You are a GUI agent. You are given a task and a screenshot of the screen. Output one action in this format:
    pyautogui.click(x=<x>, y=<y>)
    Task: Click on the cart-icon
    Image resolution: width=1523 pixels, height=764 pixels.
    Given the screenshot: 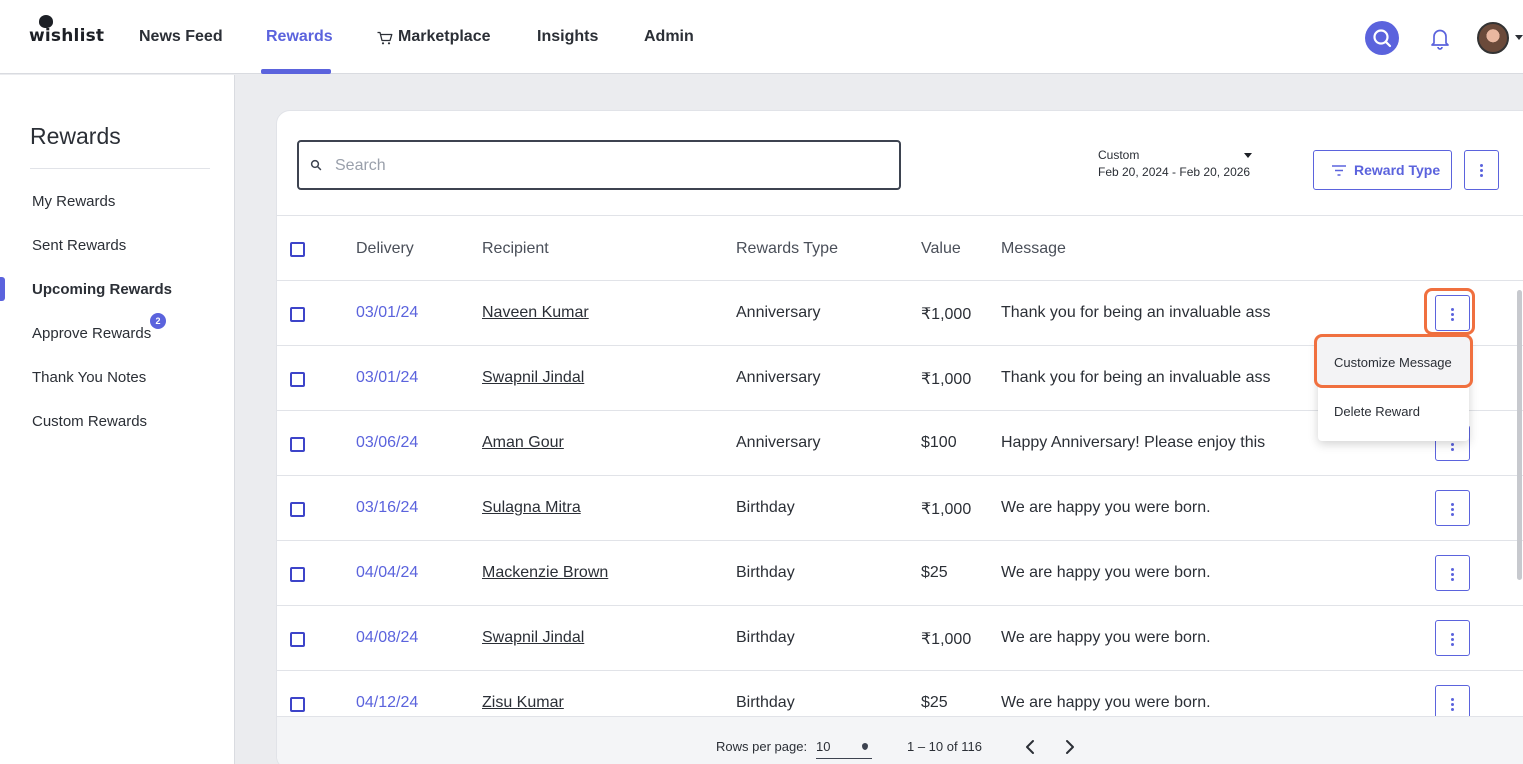 What is the action you would take?
    pyautogui.click(x=385, y=38)
    